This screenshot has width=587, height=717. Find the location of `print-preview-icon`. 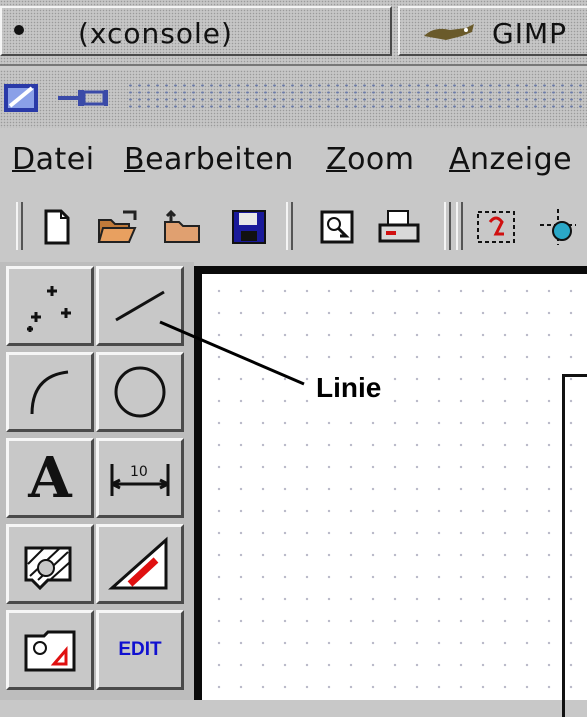

print-preview-icon is located at coordinates (337, 227).